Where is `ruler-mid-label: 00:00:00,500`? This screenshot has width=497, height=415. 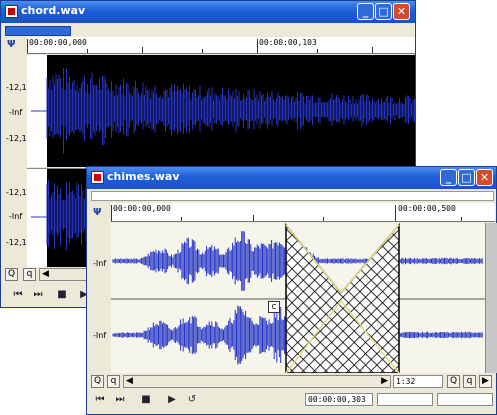
ruler-mid-label: 00:00:00,500 is located at coordinates (427, 208).